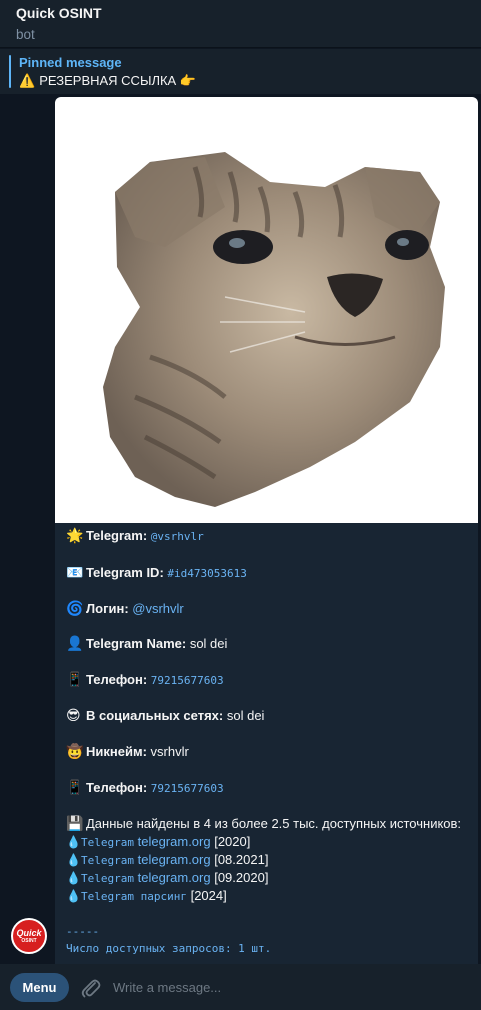 Image resolution: width=481 pixels, height=1010 pixels. What do you see at coordinates (136, 643) in the screenshot?
I see `field-label: Telegram Name:` at bounding box center [136, 643].